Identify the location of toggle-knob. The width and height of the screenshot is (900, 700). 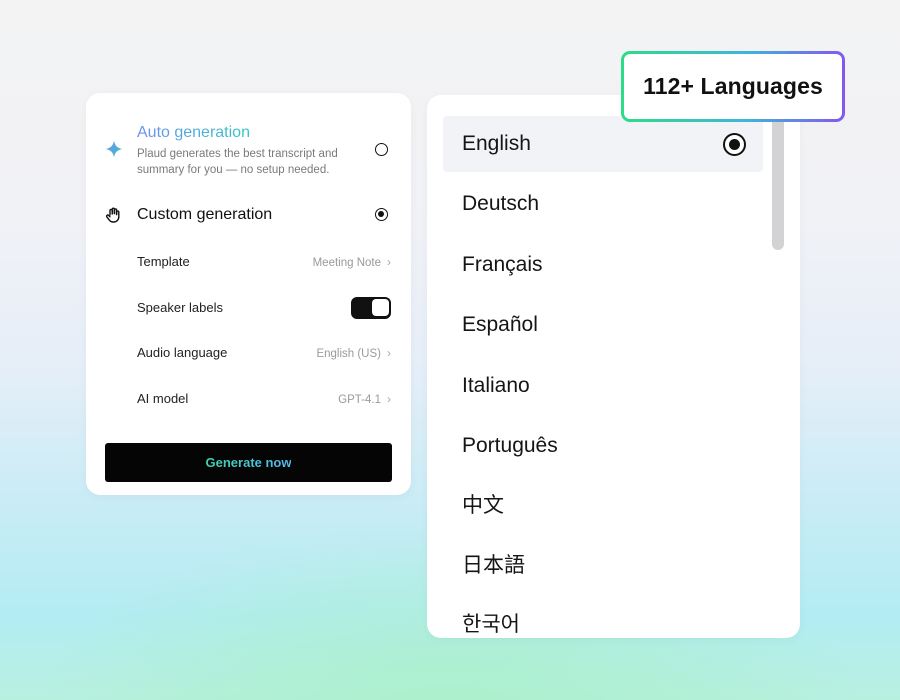
(380, 307).